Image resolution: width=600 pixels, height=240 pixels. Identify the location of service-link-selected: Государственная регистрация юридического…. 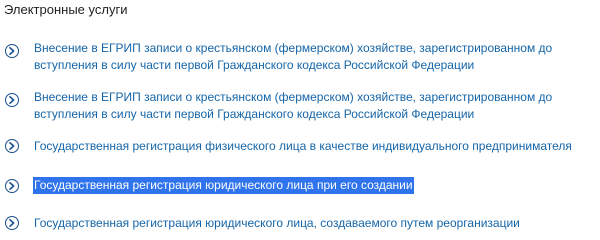
(223, 185).